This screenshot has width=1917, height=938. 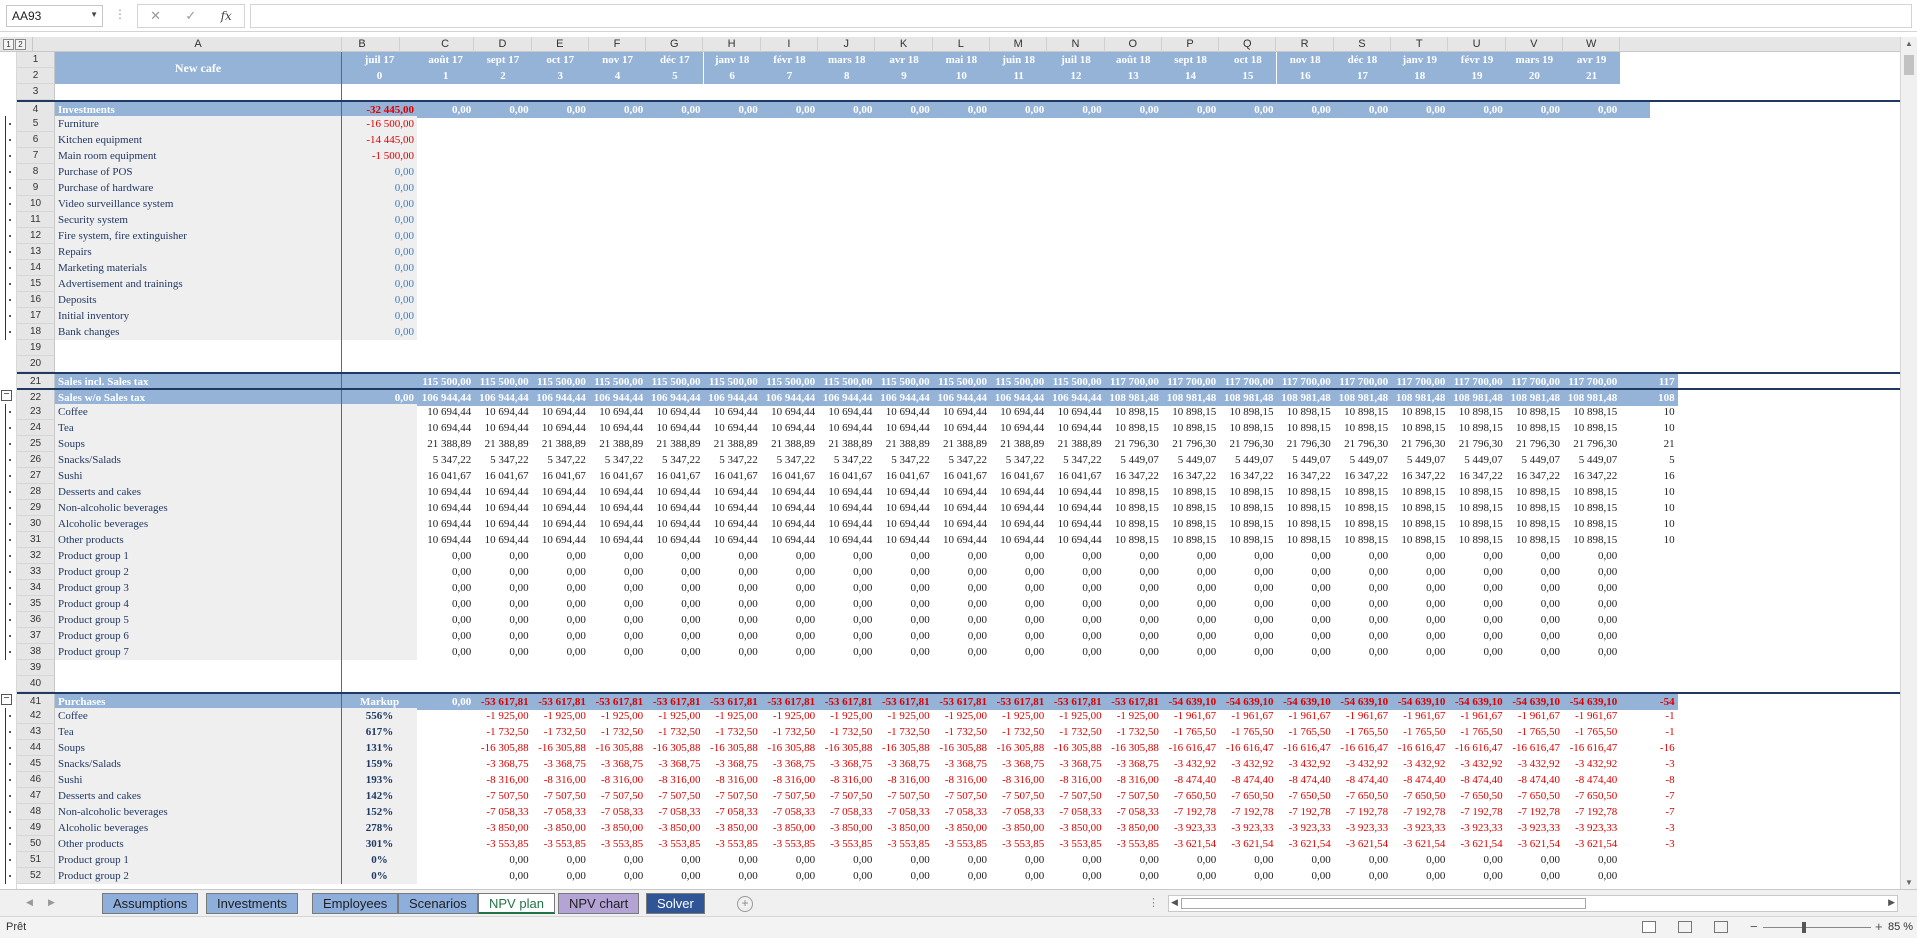 What do you see at coordinates (1305, 732) in the screenshot?
I see `data-cell: -1 765,50` at bounding box center [1305, 732].